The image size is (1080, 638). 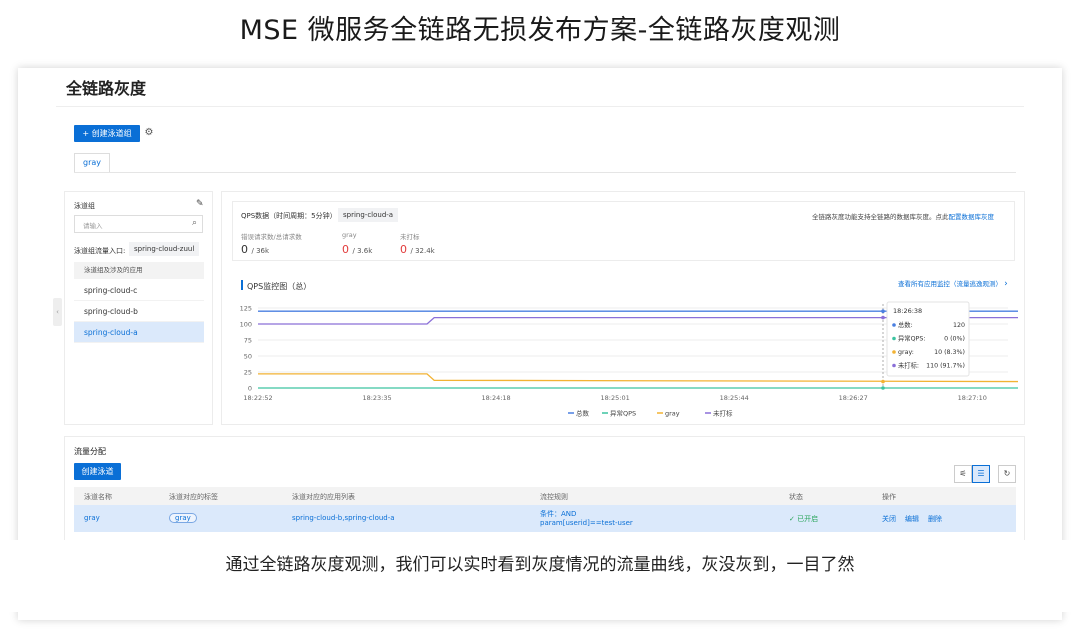 What do you see at coordinates (623, 413) in the screenshot?
I see `legend-label: 异常QPS` at bounding box center [623, 413].